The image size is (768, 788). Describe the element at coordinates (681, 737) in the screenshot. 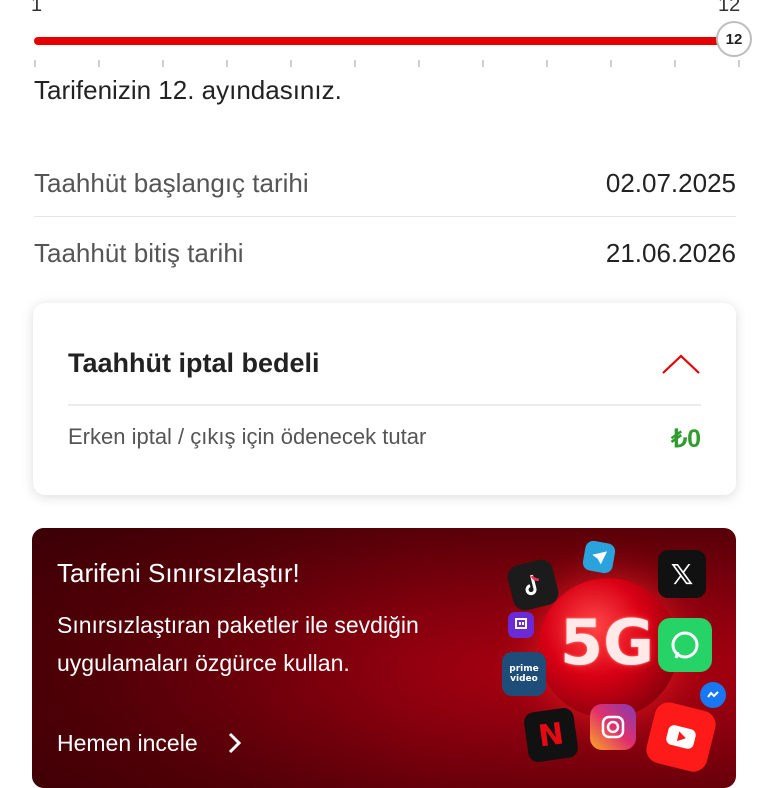

I see `youtube-icon` at that location.